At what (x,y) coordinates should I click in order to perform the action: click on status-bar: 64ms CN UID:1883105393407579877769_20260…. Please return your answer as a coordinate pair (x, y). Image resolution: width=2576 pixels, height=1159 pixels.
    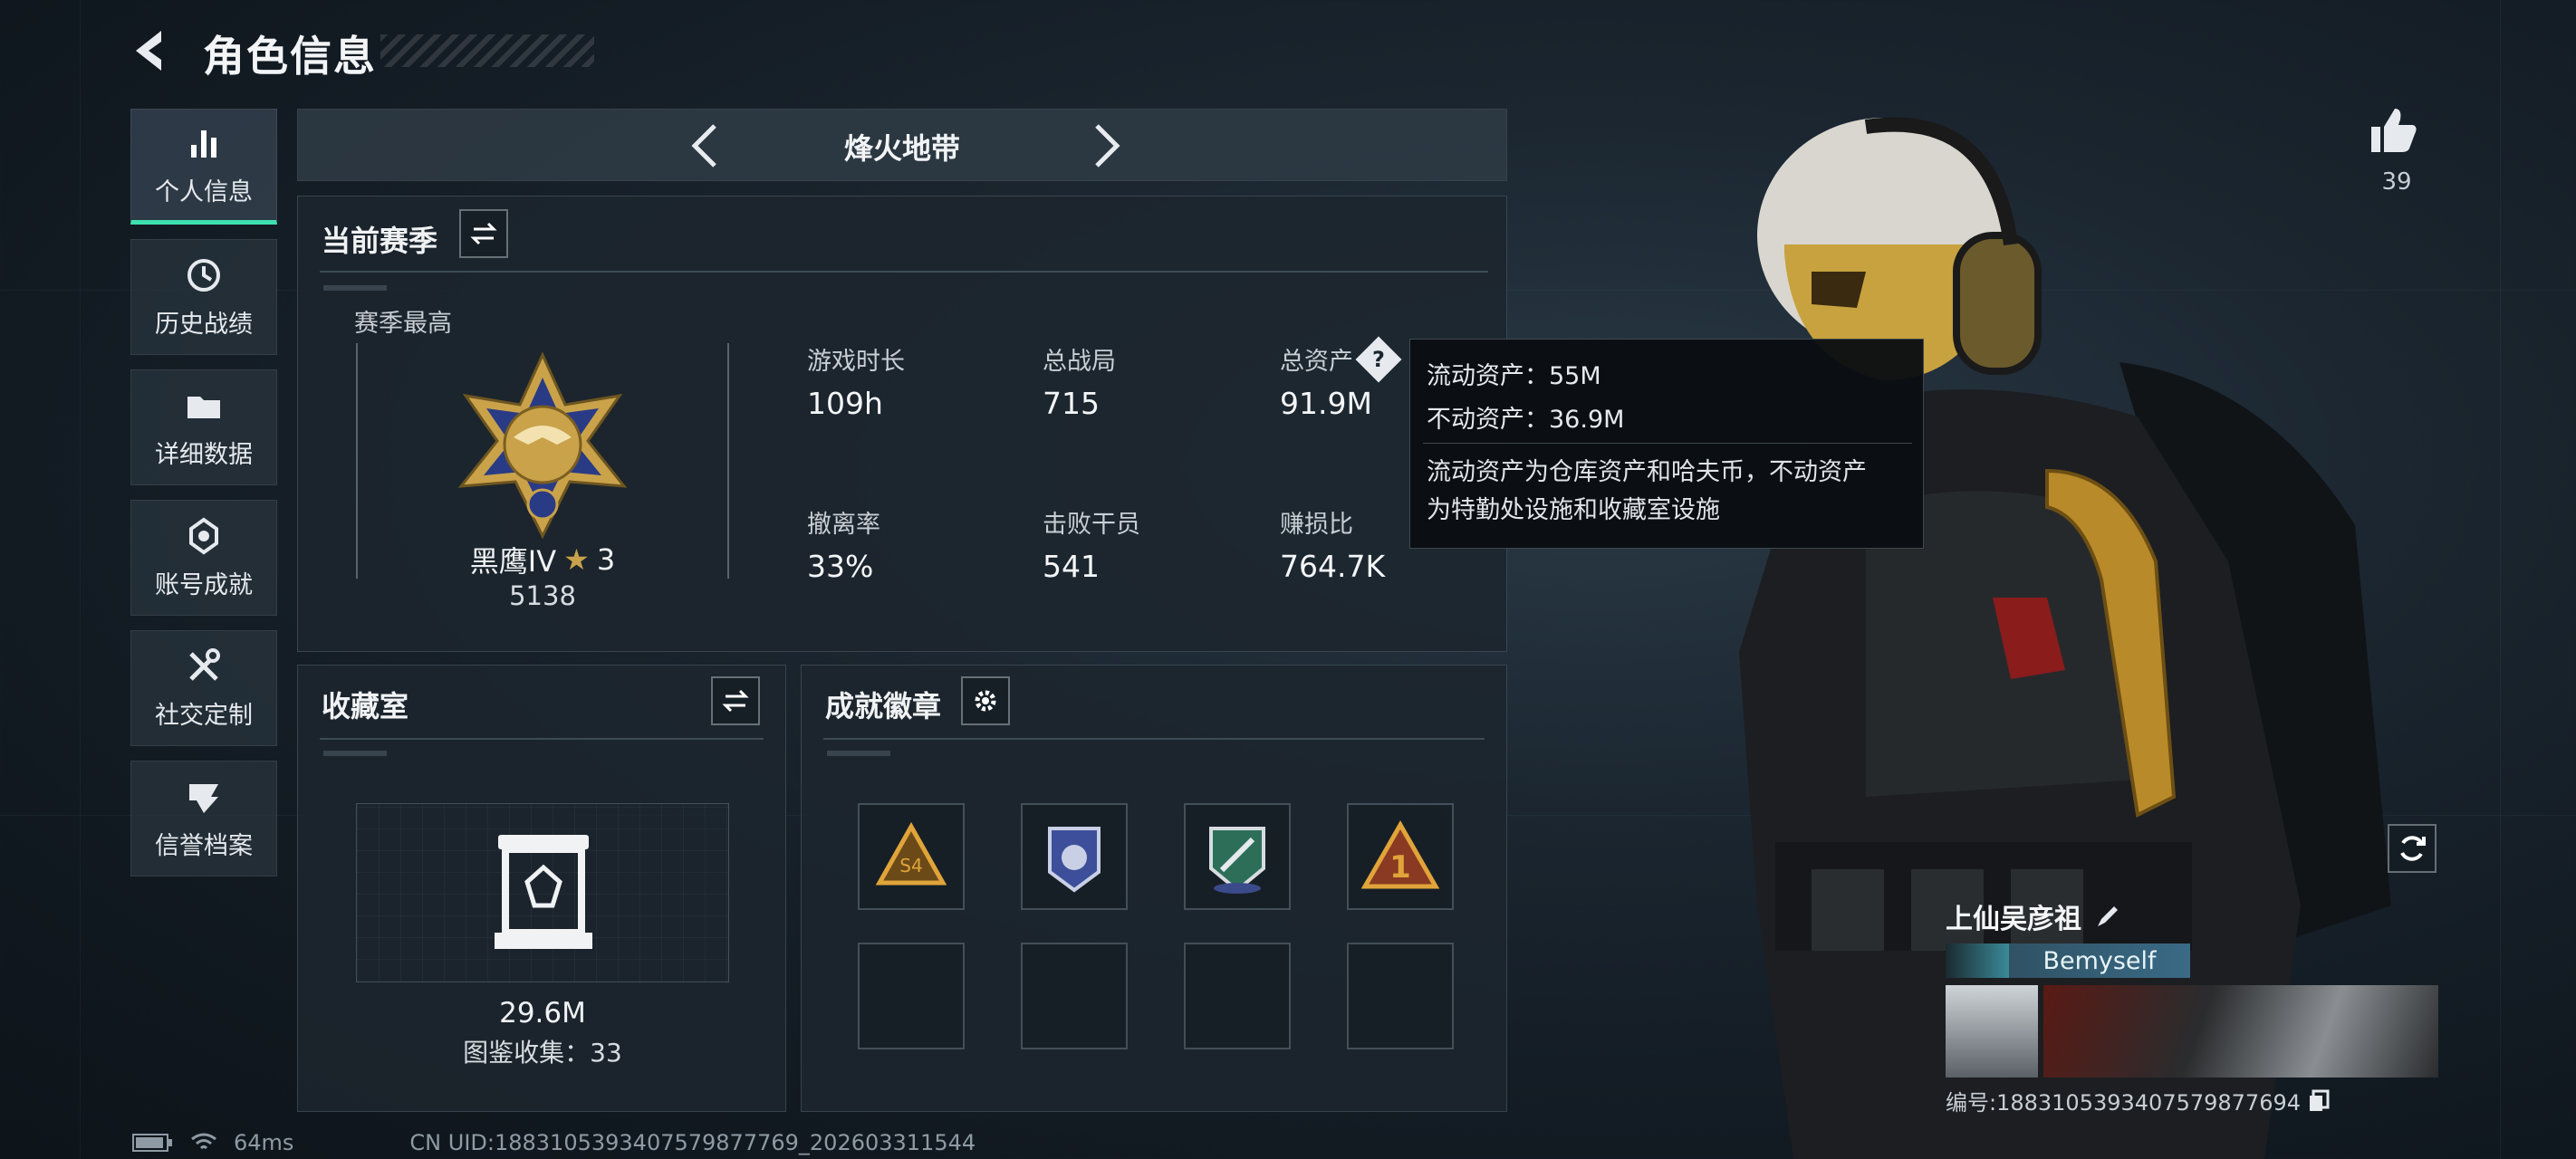
    Looking at the image, I should click on (554, 1143).